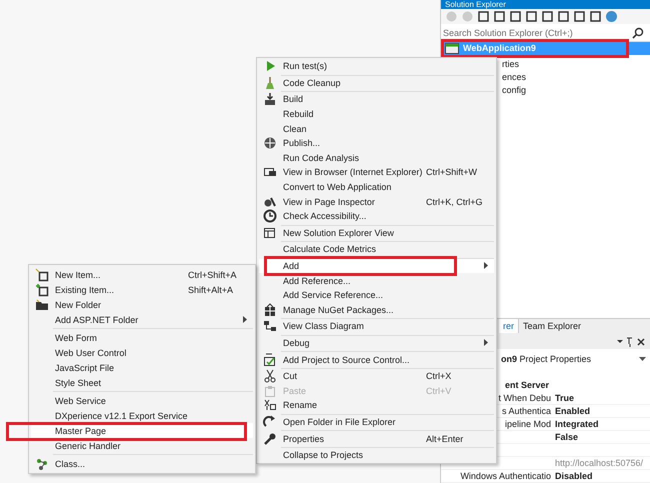 This screenshot has width=650, height=483. I want to click on menu-item: Open Folder in File Explorer, so click(376, 422).